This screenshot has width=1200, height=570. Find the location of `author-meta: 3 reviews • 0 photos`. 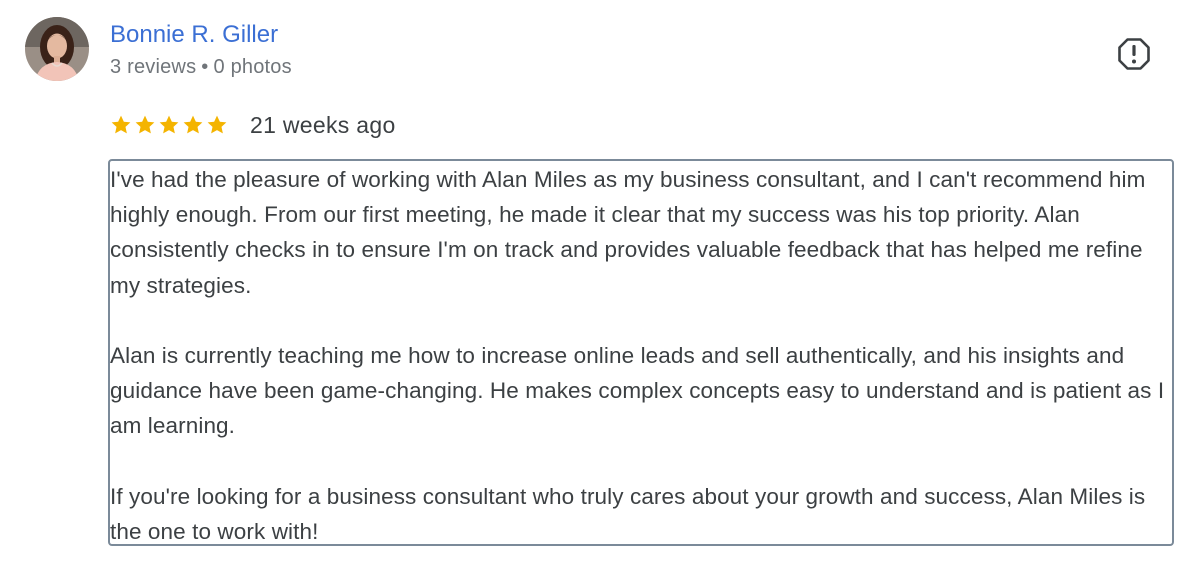

author-meta: 3 reviews • 0 photos is located at coordinates (201, 67).